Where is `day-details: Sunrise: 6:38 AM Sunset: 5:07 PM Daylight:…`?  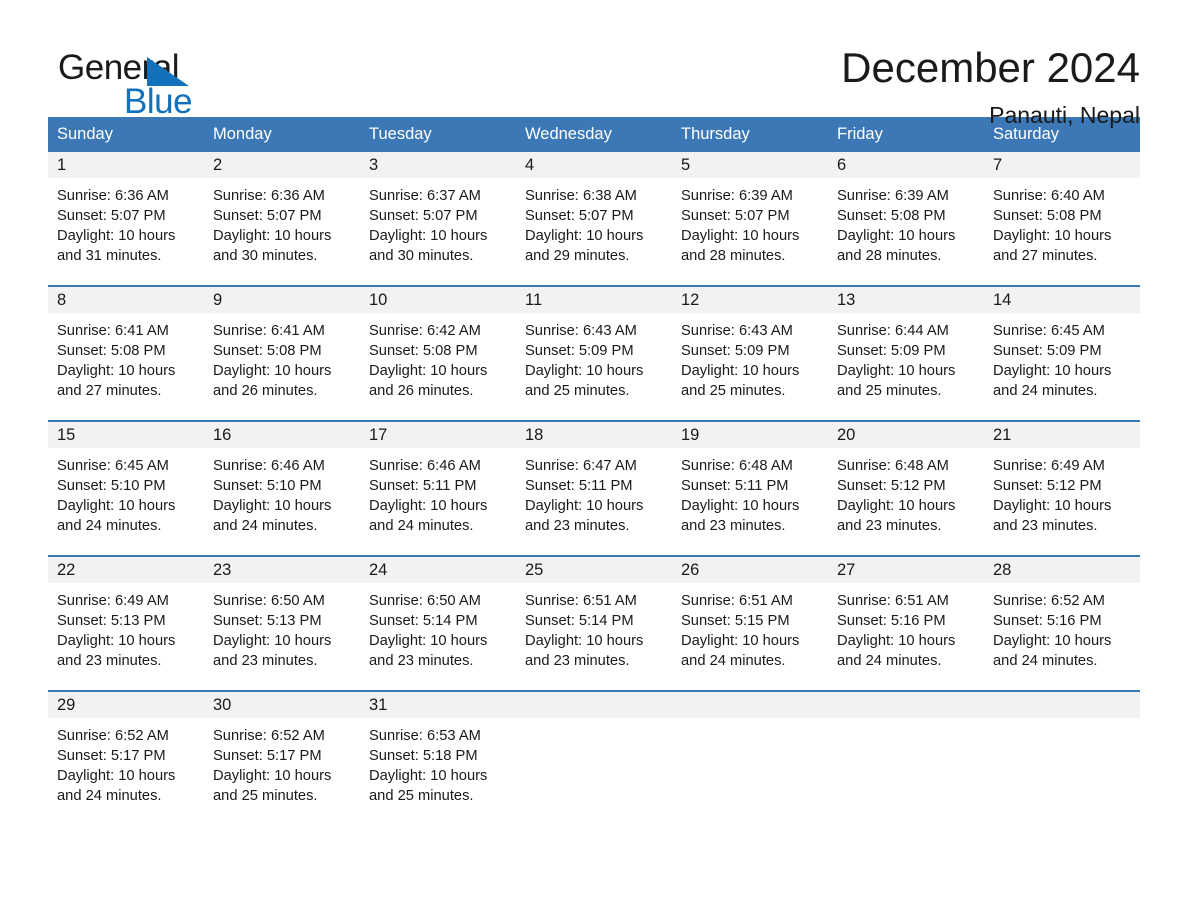 day-details: Sunrise: 6:38 AM Sunset: 5:07 PM Daylight:… is located at coordinates (594, 222).